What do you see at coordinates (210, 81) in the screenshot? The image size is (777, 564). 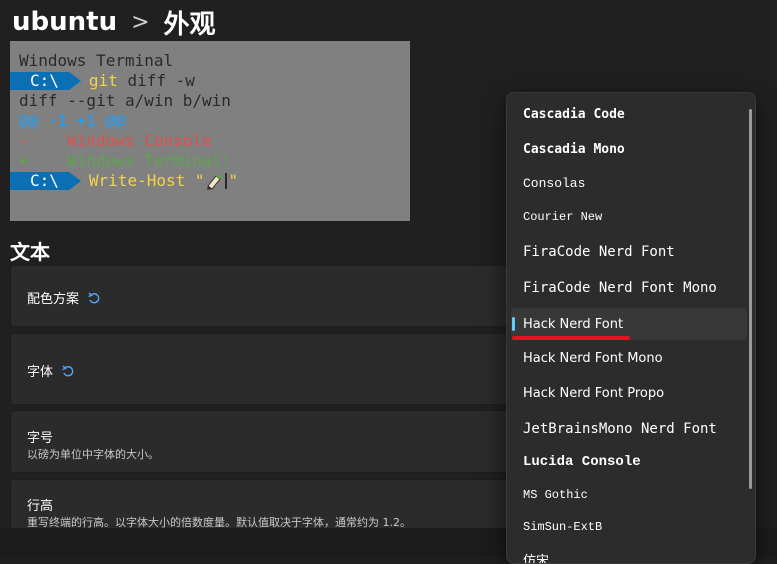 I see `preview-line: C:\ git diff -w` at bounding box center [210, 81].